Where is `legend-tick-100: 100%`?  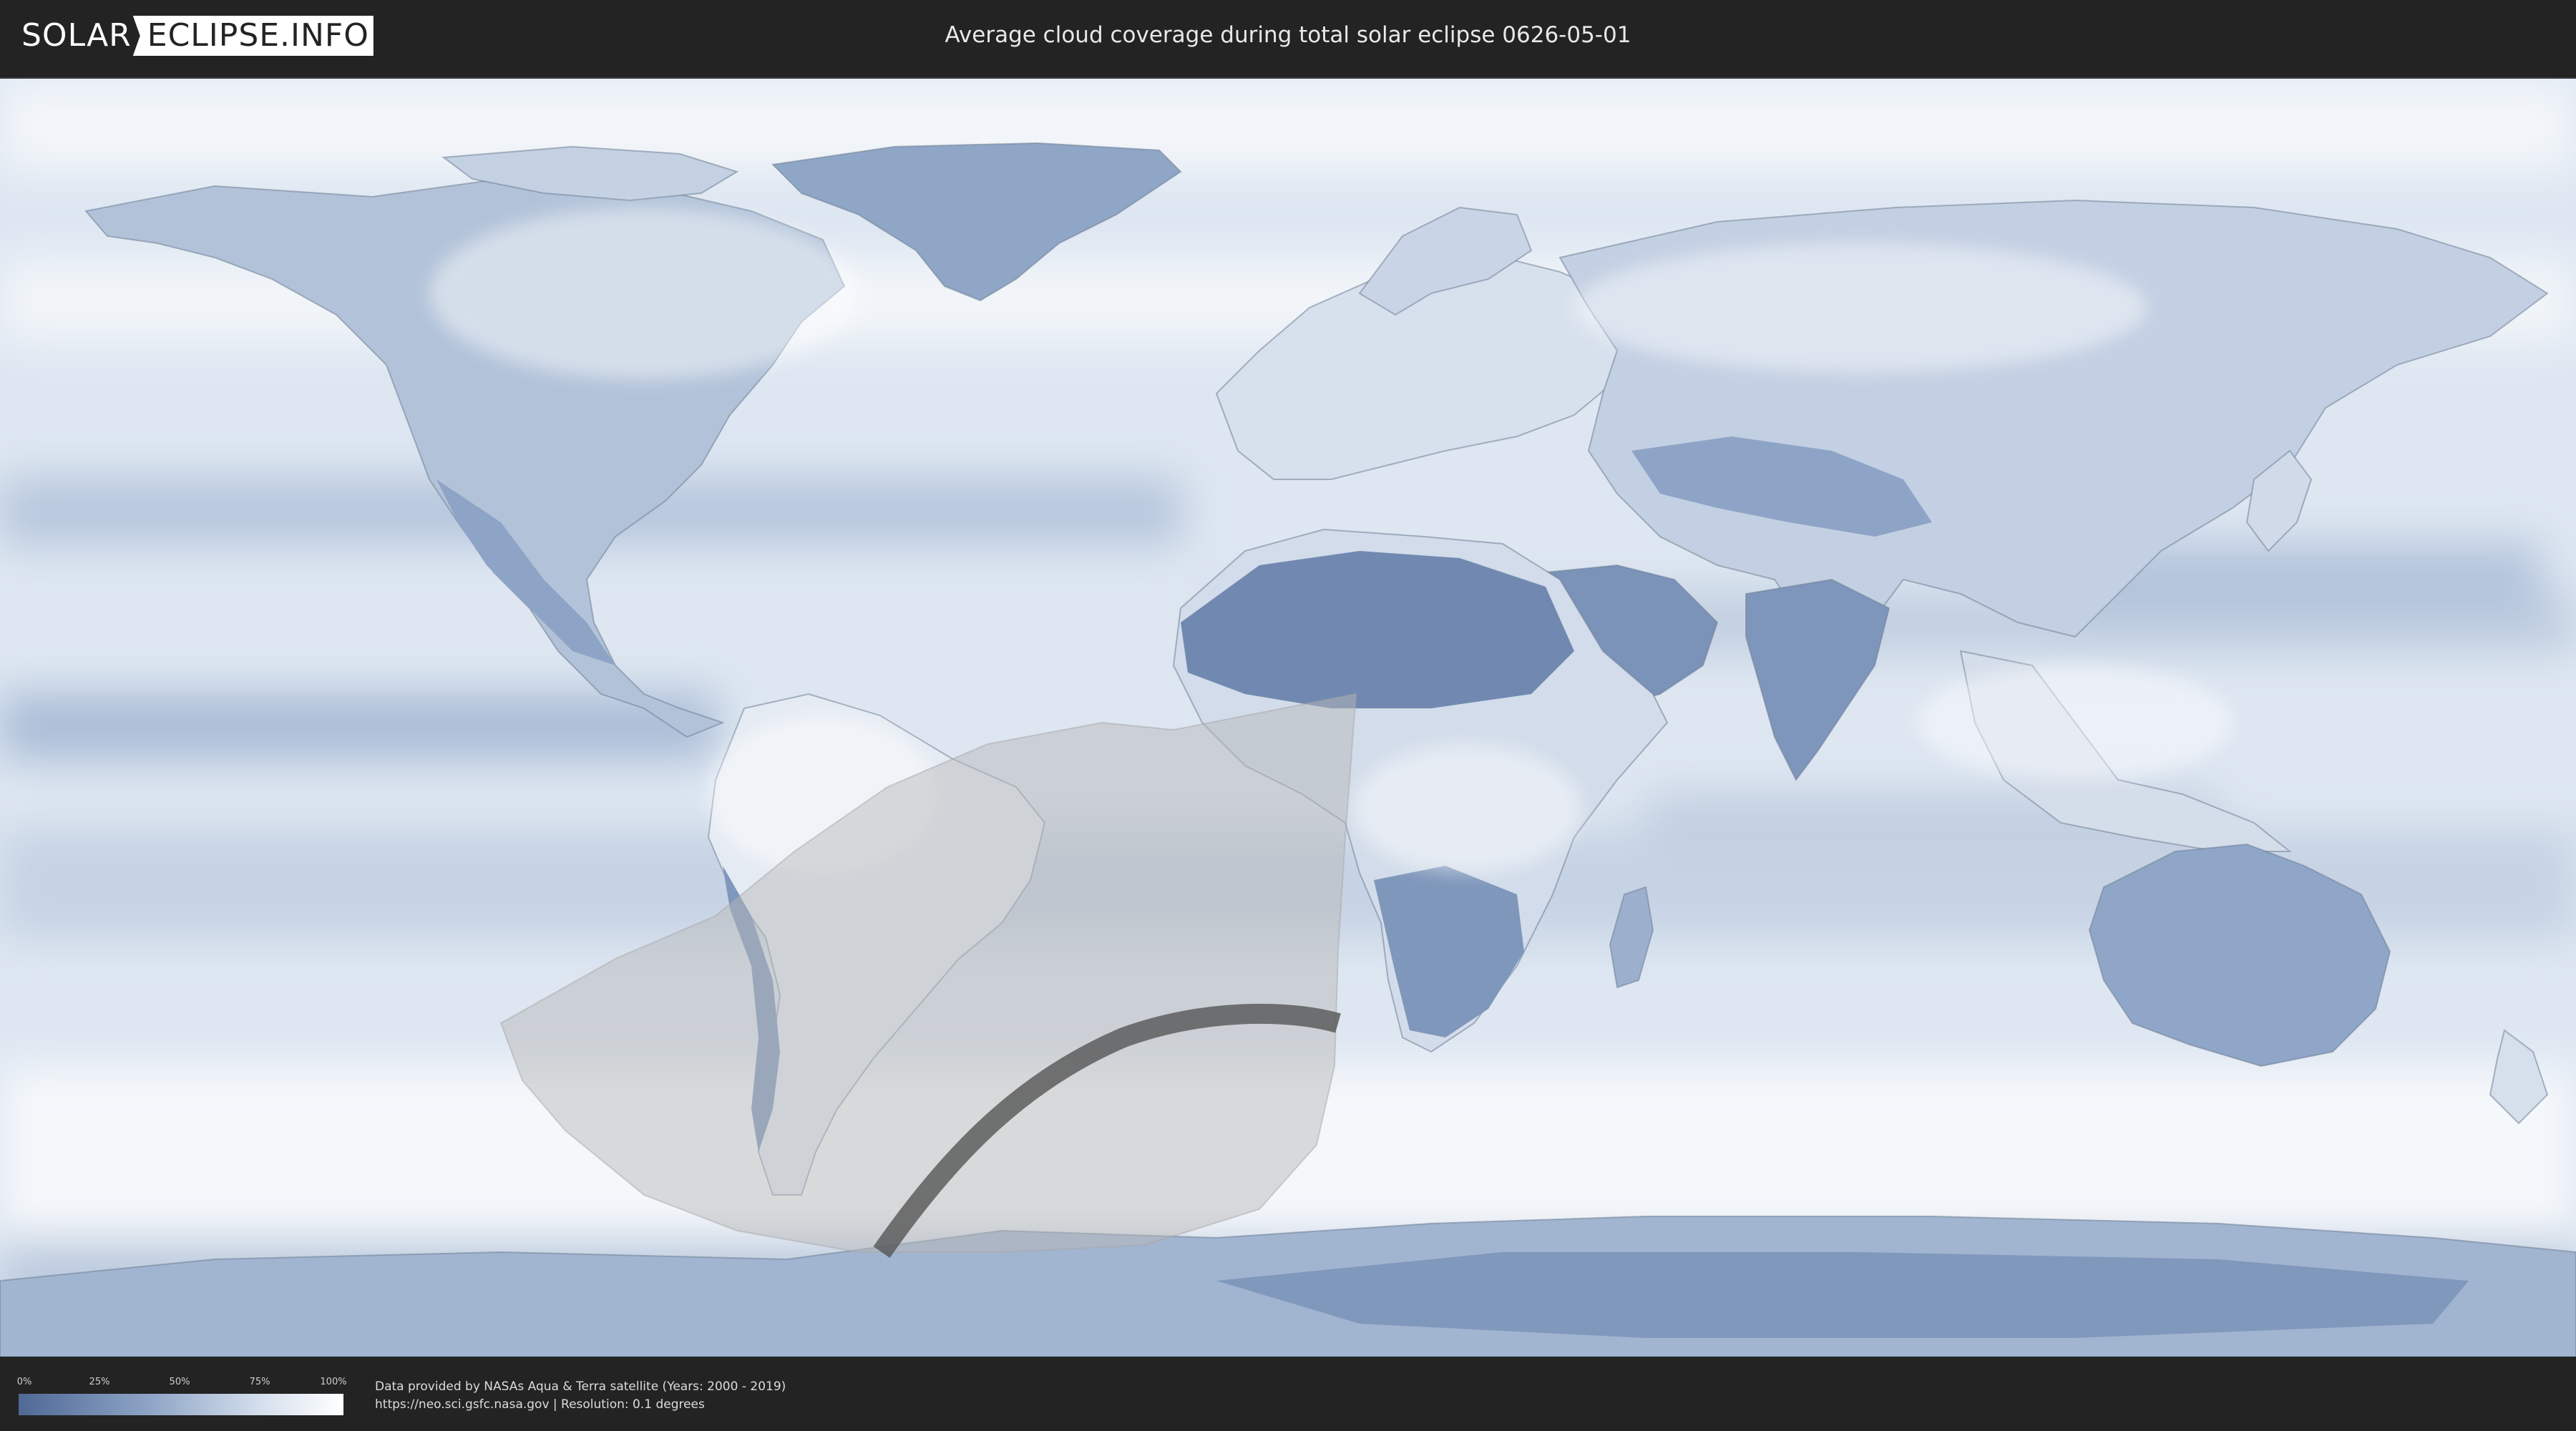 legend-tick-100: 100% is located at coordinates (333, 1382).